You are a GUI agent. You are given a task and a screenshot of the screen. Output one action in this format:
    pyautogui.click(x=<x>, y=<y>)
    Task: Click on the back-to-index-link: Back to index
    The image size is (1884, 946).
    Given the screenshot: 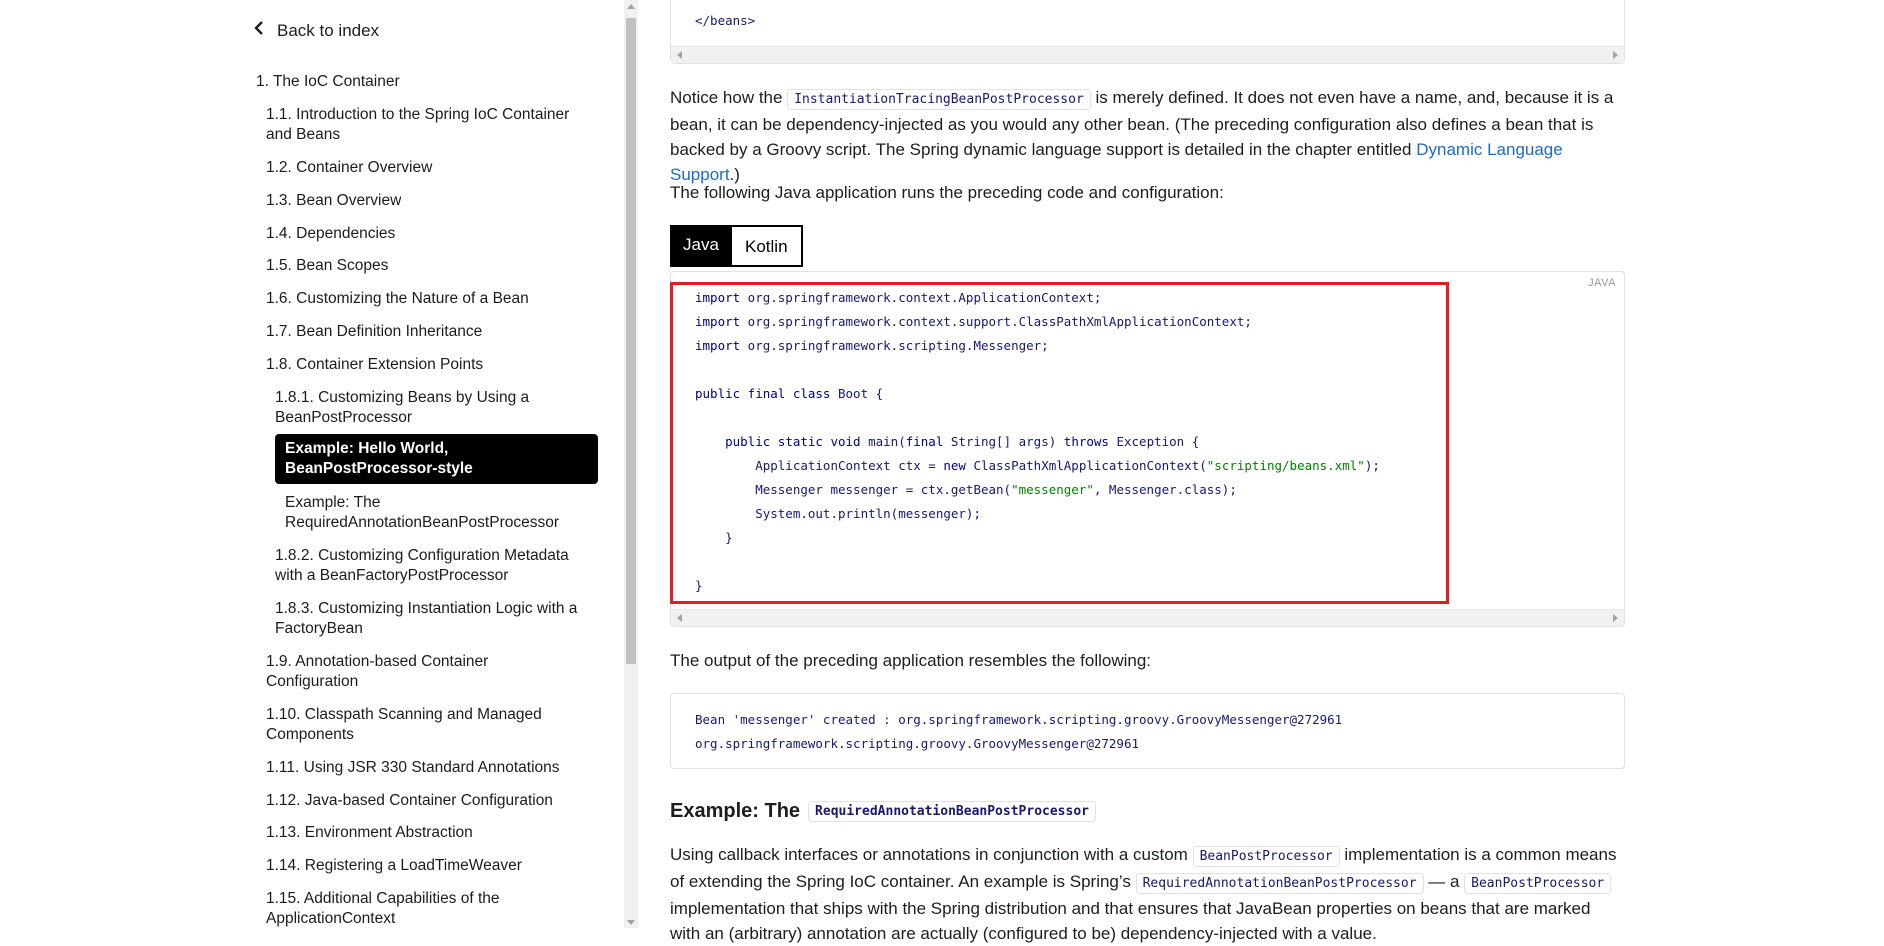 What is the action you would take?
    pyautogui.click(x=316, y=30)
    